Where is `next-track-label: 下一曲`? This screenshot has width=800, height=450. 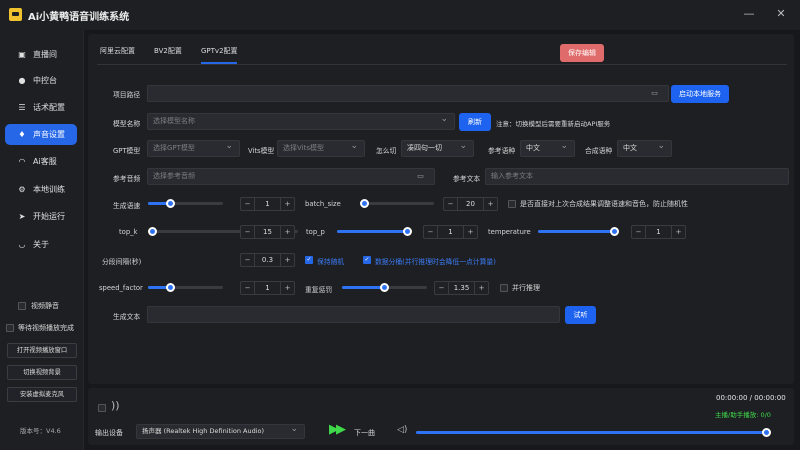
next-track-label: 下一曲 is located at coordinates (364, 433).